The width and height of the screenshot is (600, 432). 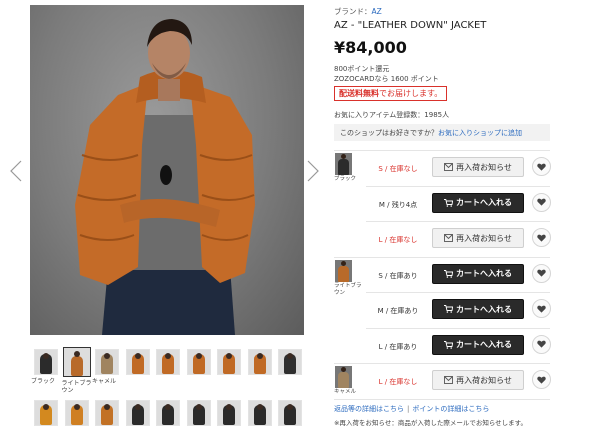 What do you see at coordinates (345, 179) in the screenshot?
I see `color-name: ブラック` at bounding box center [345, 179].